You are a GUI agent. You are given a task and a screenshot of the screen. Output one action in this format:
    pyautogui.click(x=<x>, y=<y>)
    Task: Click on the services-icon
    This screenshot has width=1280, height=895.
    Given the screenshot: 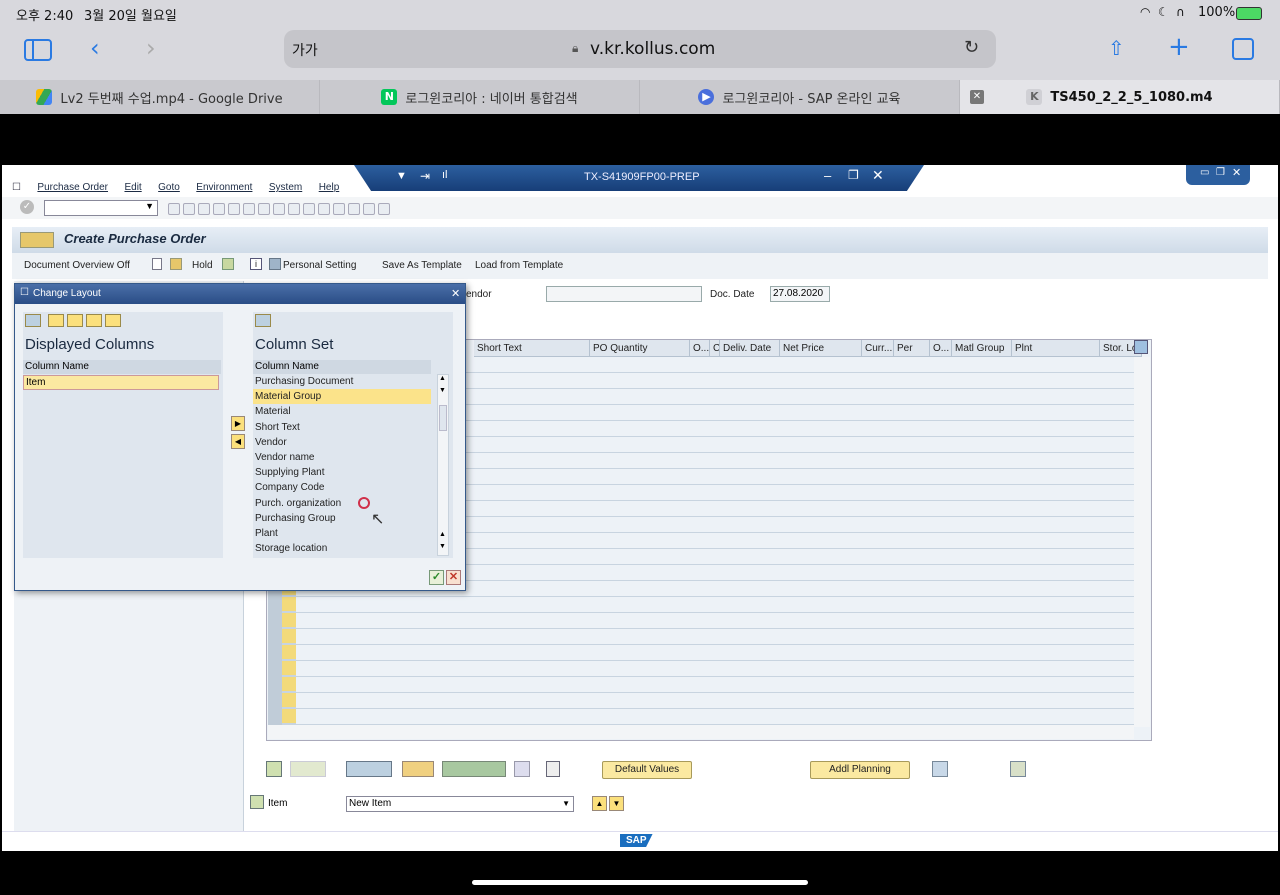 What is the action you would take?
    pyautogui.click(x=1018, y=769)
    